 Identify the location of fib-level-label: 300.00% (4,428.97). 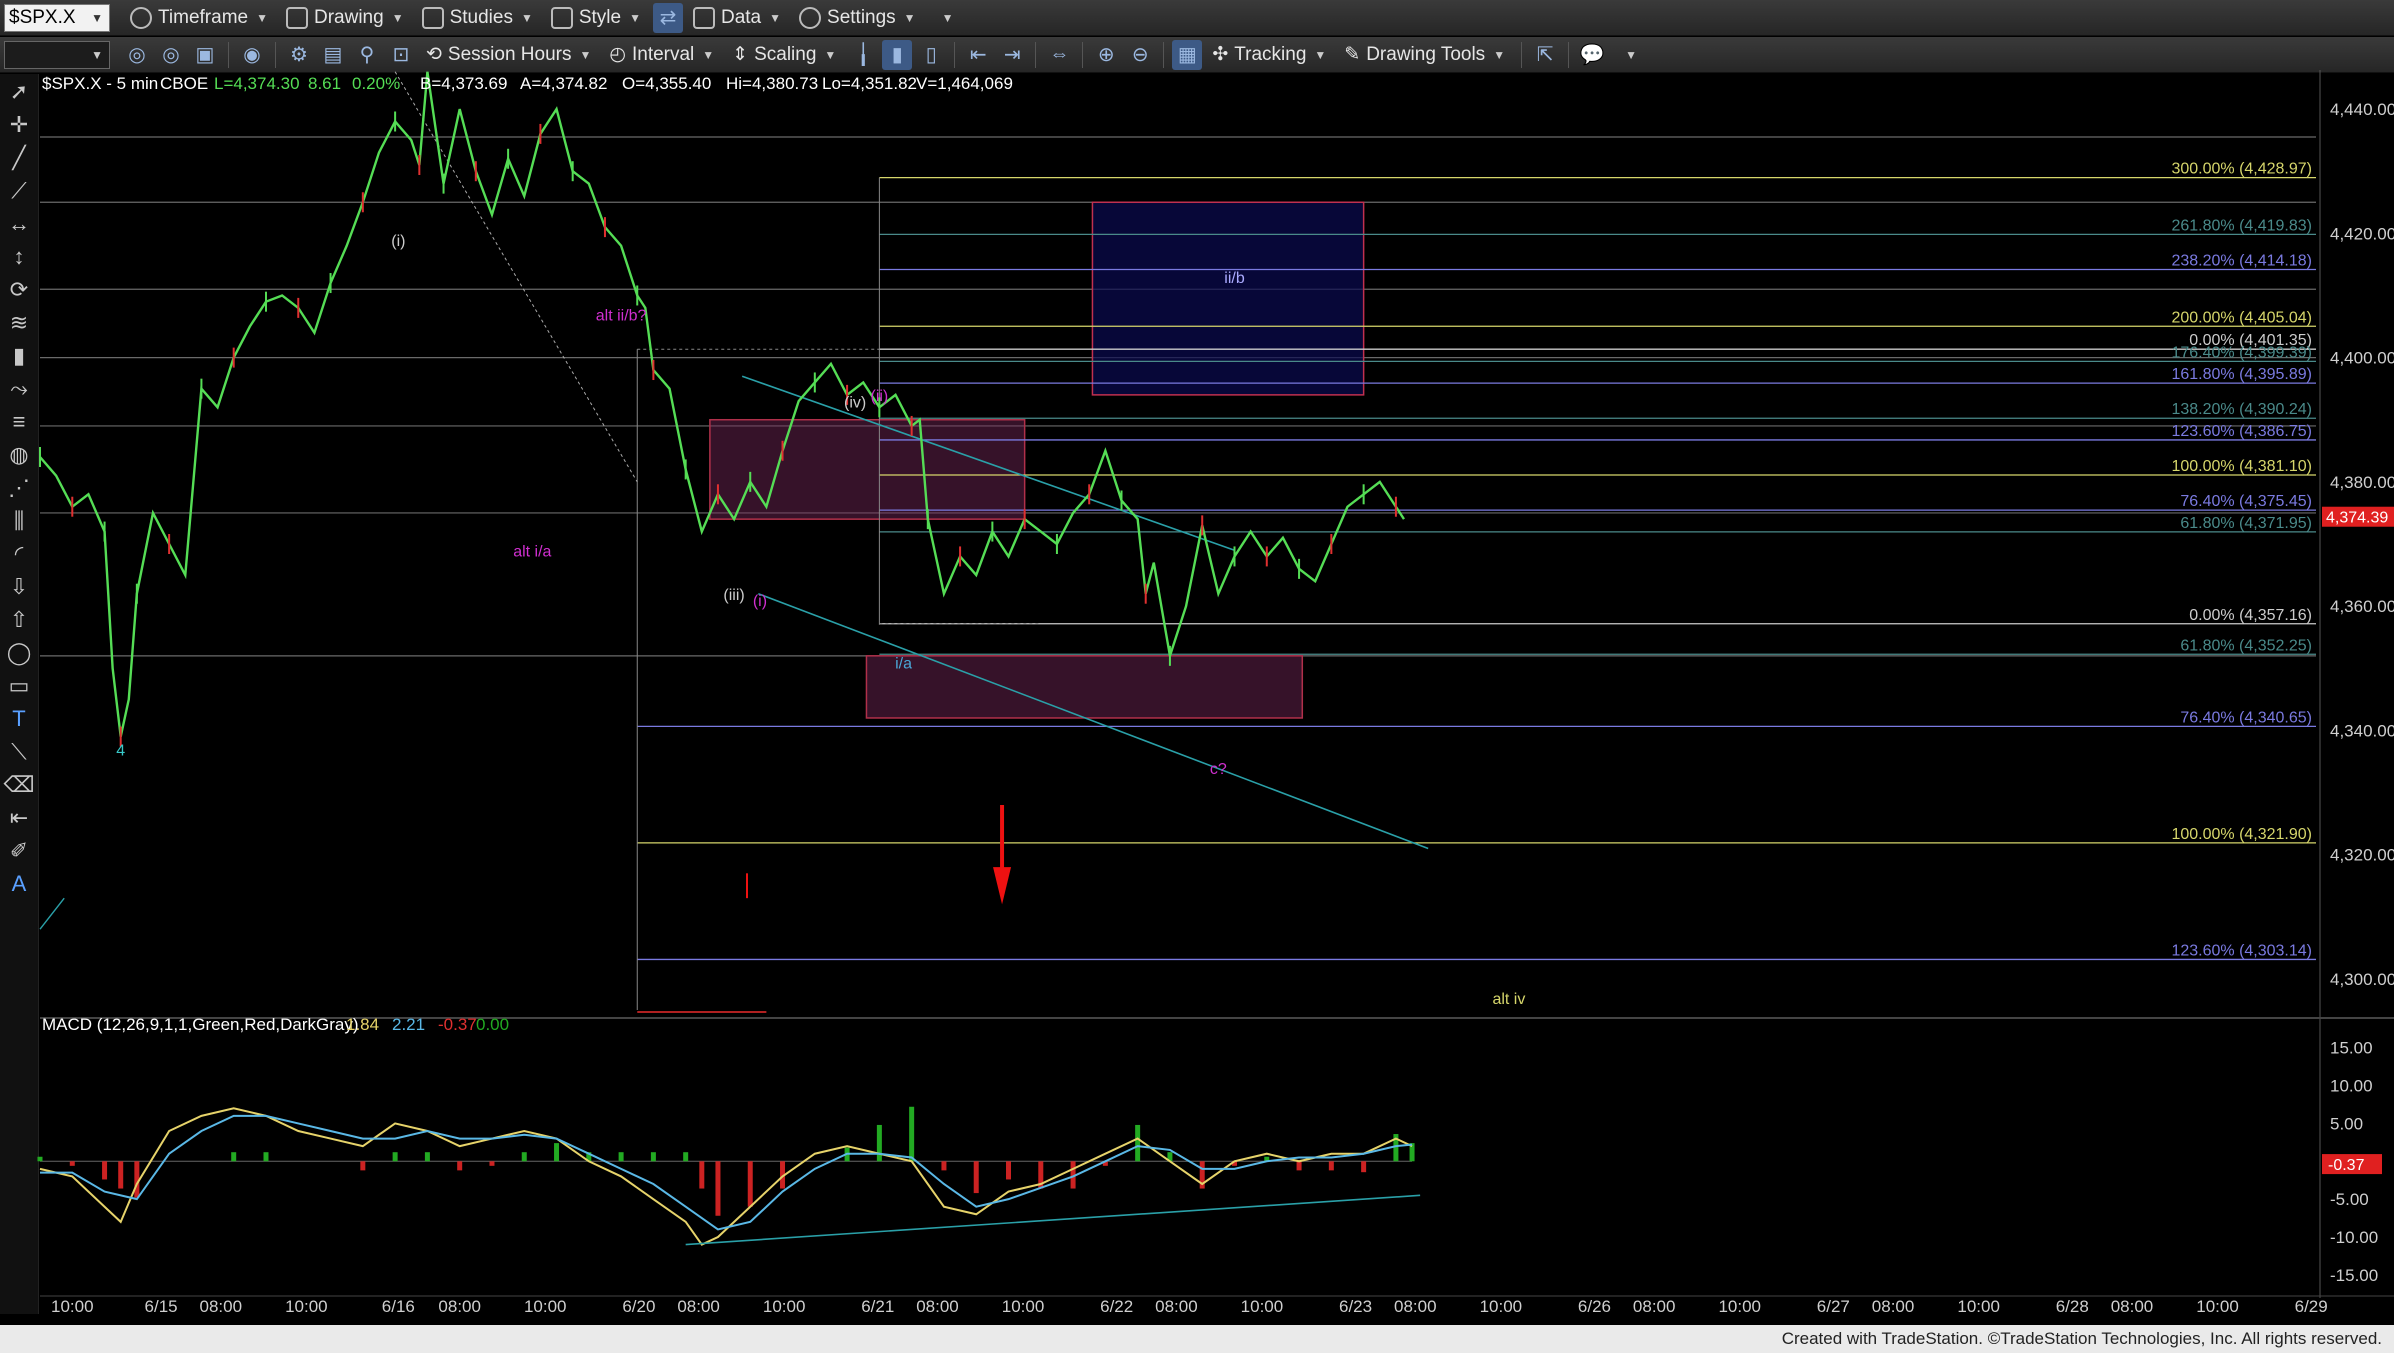
(2241, 169).